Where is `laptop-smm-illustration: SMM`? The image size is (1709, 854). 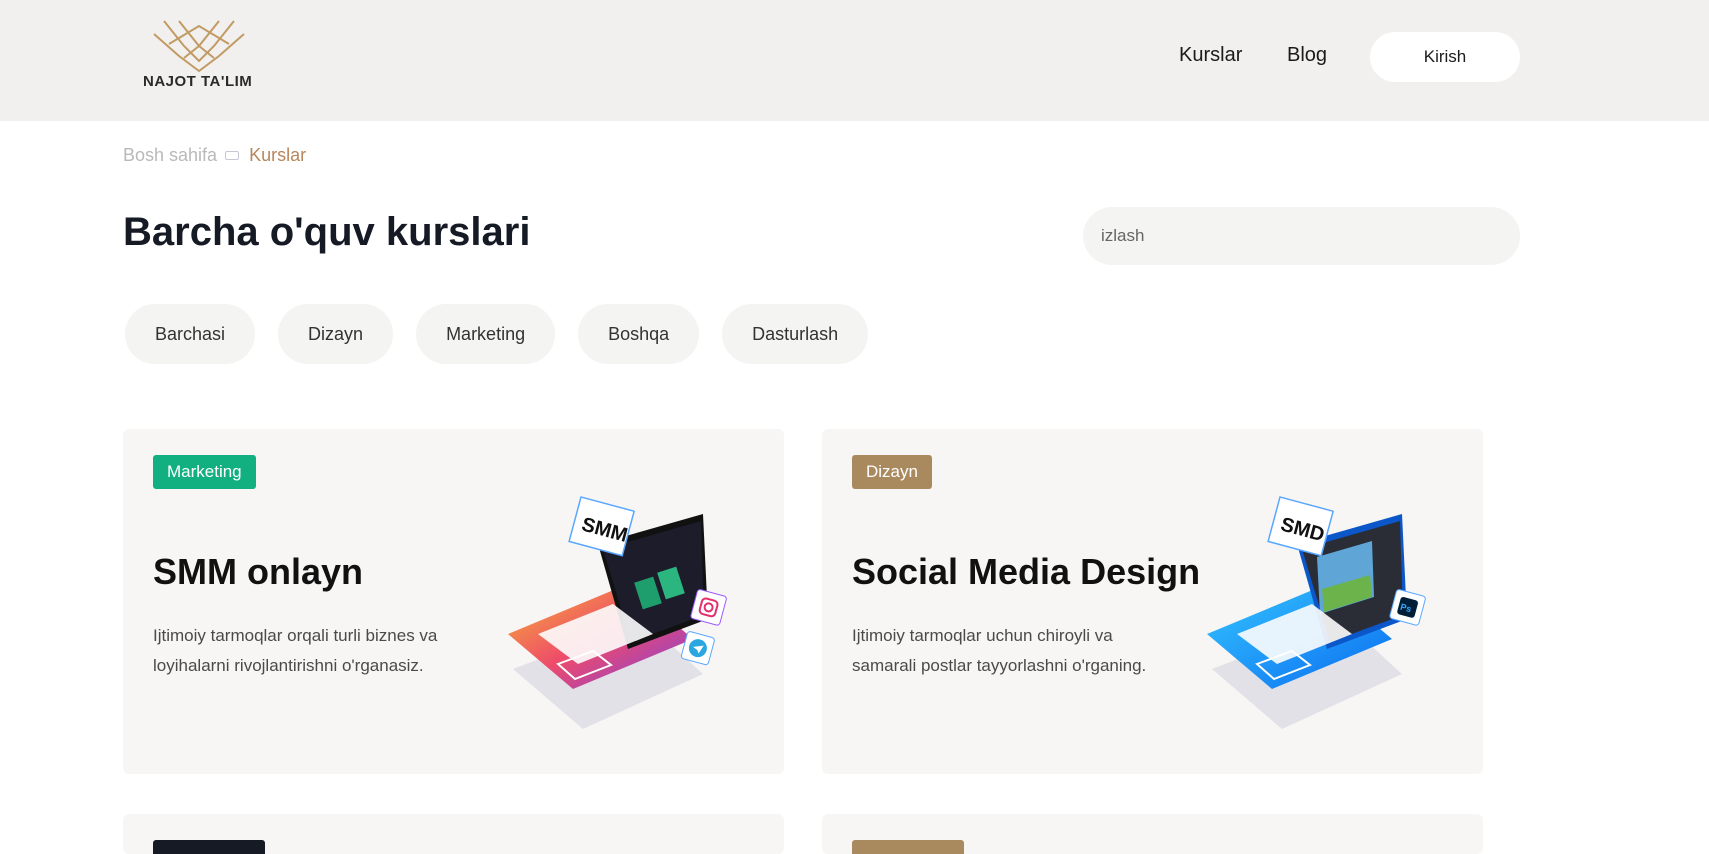
laptop-smm-illustration: SMM is located at coordinates (617, 612).